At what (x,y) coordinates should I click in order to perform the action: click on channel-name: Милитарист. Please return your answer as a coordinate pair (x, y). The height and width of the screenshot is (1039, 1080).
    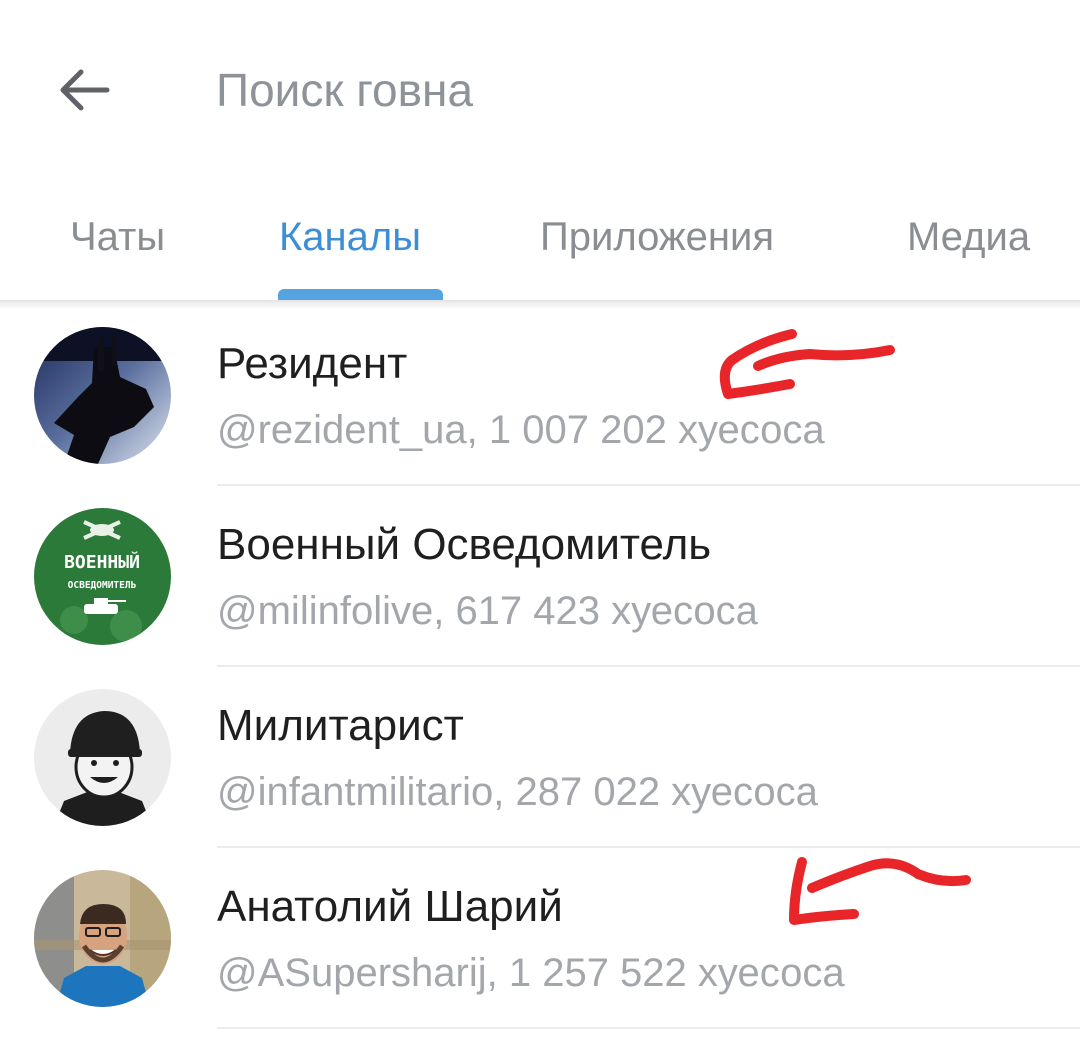
    Looking at the image, I should click on (340, 725).